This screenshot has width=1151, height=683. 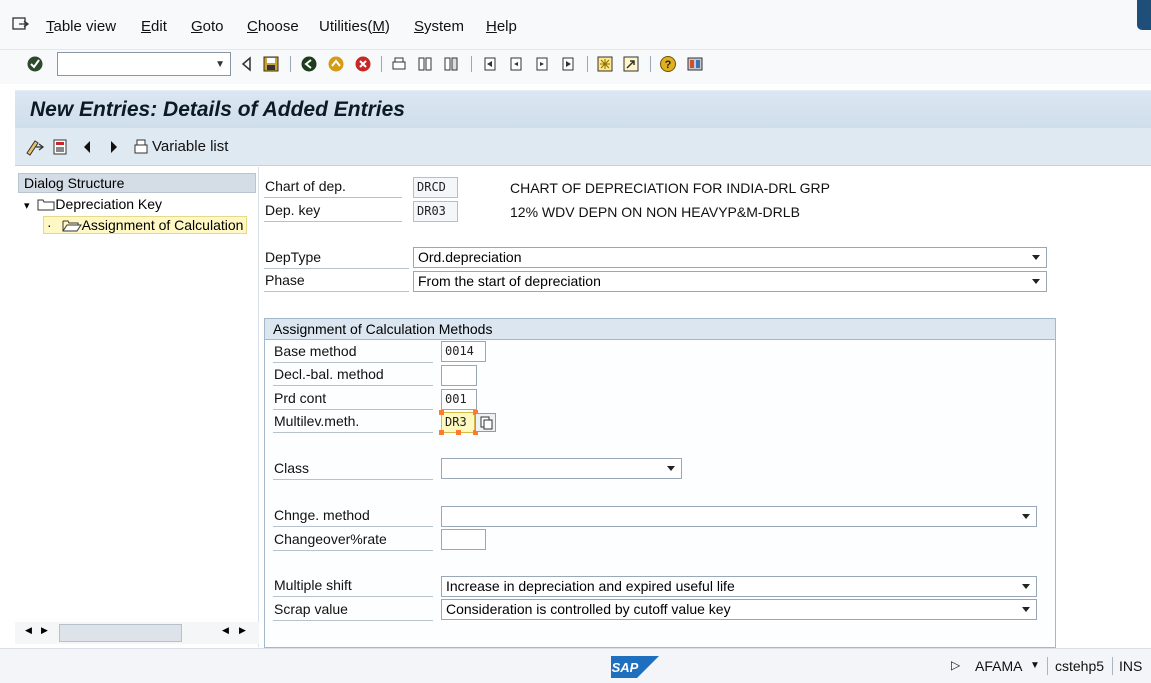 What do you see at coordinates (439, 26) in the screenshot?
I see `menu-system: System` at bounding box center [439, 26].